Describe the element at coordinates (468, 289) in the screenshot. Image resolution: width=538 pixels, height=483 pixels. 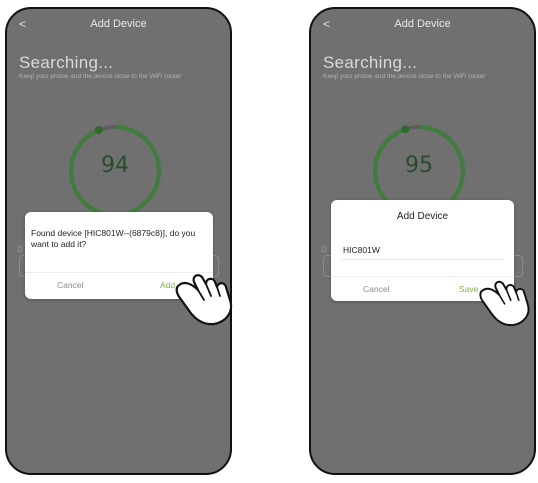
I see `save-button: Save` at that location.